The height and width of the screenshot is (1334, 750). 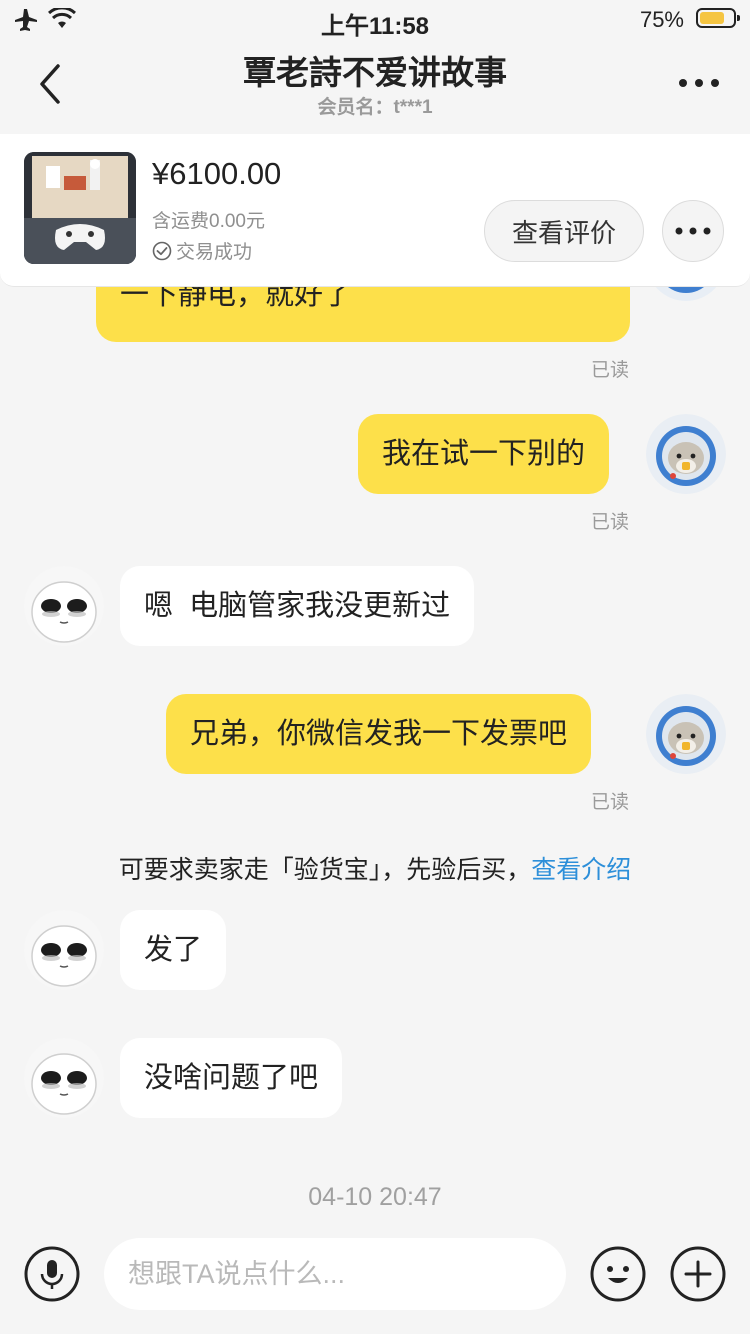 I want to click on message-text: 发了, so click(x=173, y=950).